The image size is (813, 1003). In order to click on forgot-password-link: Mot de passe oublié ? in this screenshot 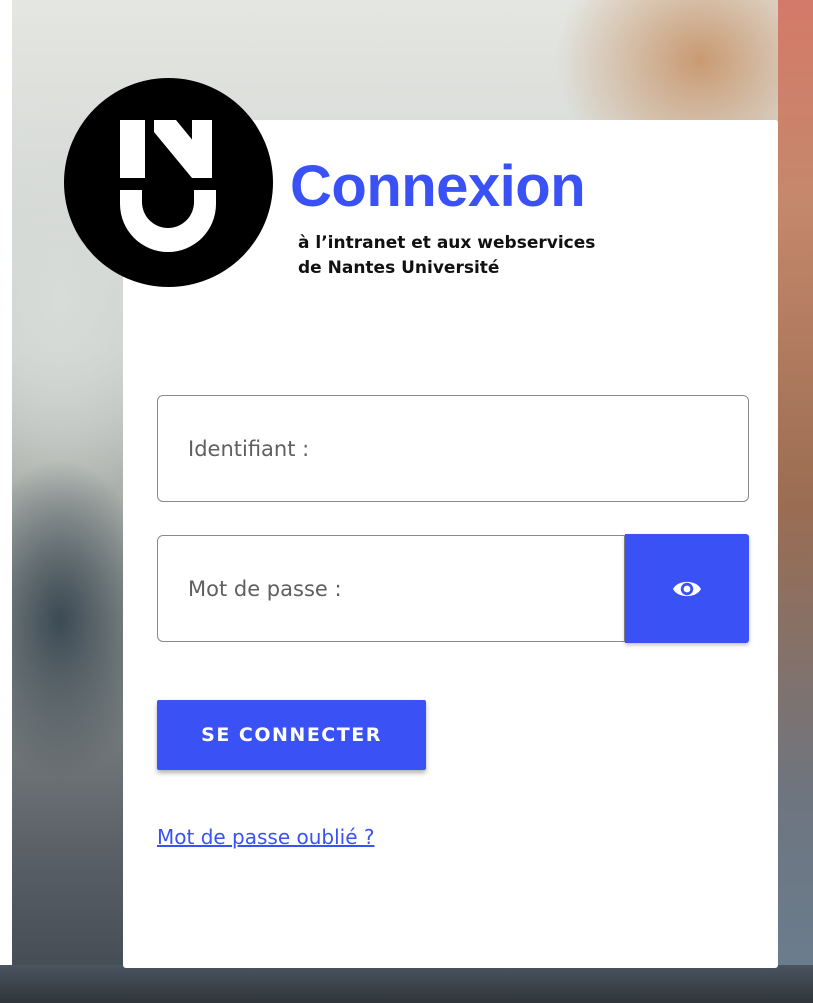, I will do `click(266, 837)`.